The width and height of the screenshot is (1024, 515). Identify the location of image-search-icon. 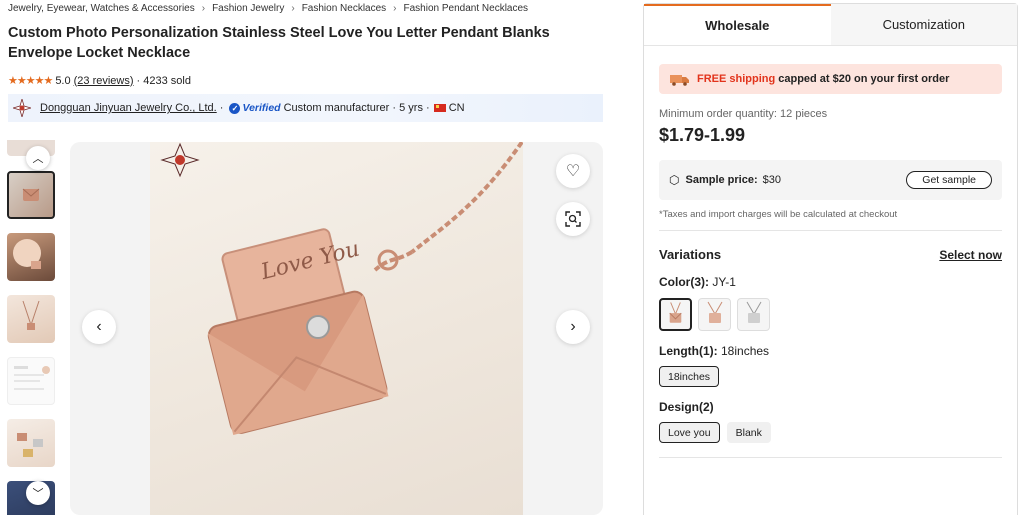
(573, 219).